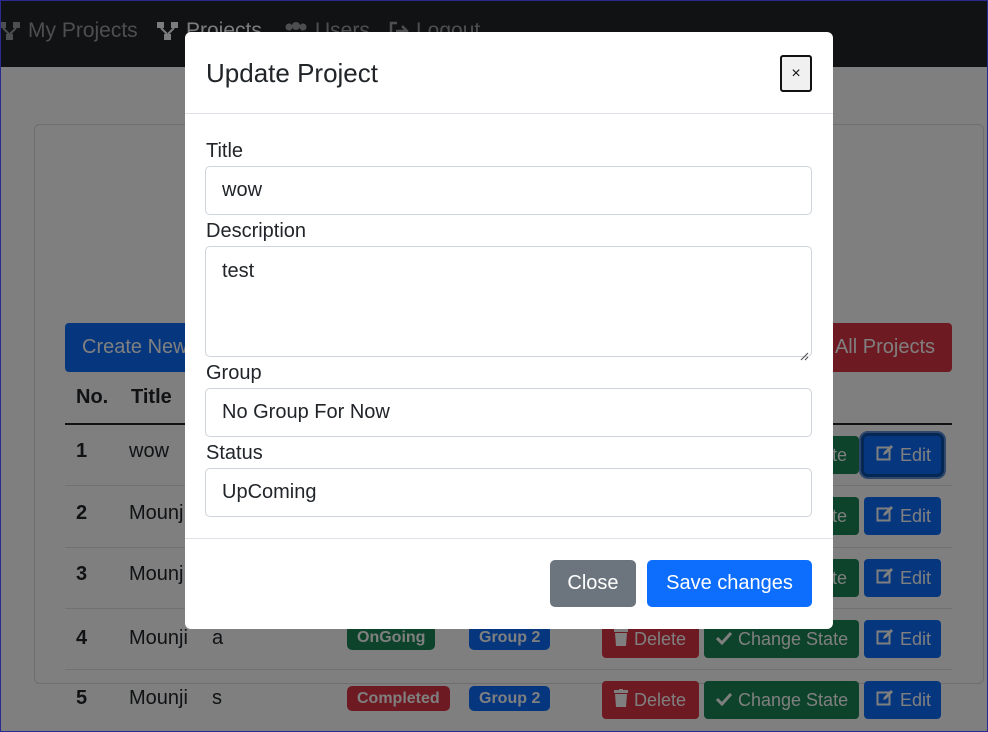  Describe the element at coordinates (306, 412) in the screenshot. I see `group-field-value: No Group For Now` at that location.